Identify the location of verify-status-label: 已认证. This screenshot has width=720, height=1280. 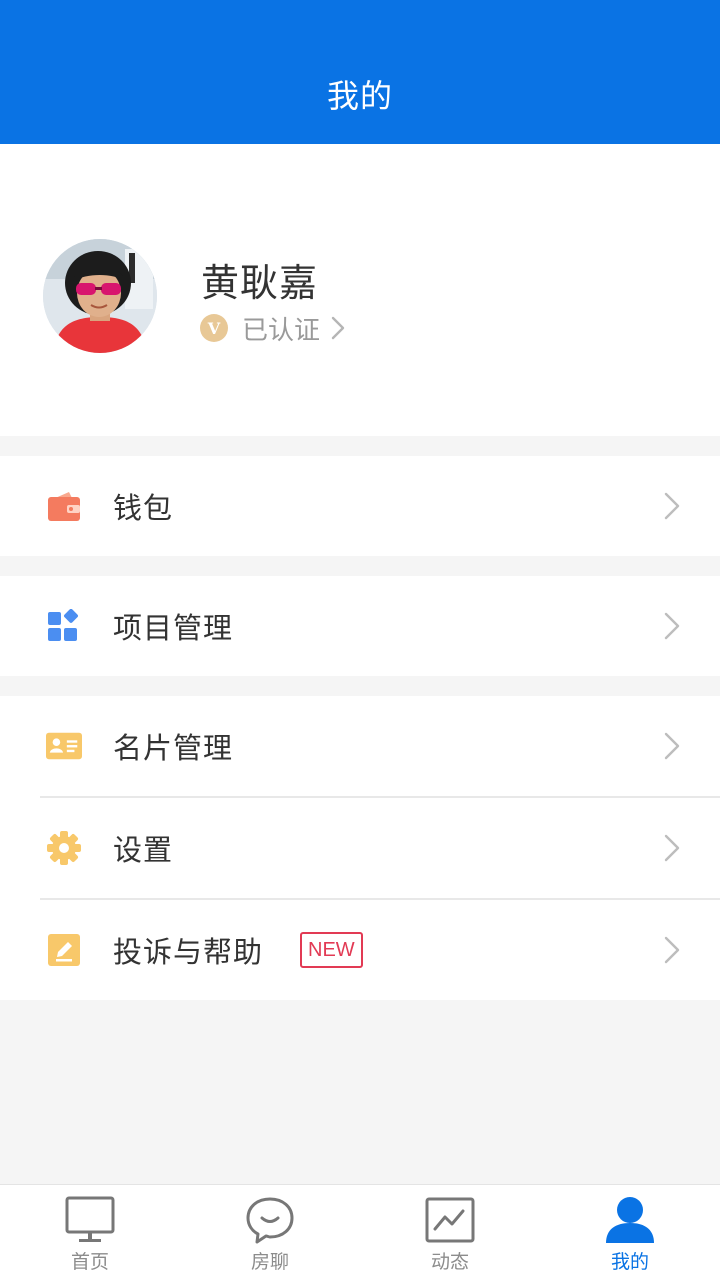
(281, 330).